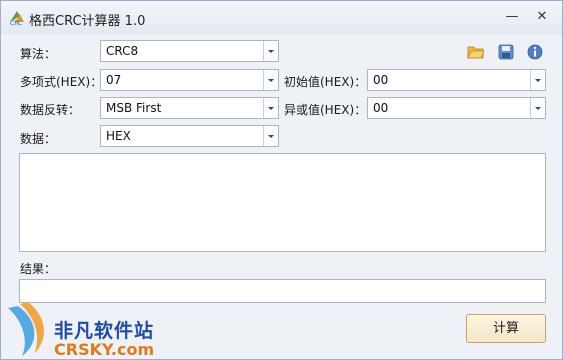  What do you see at coordinates (104, 349) in the screenshot?
I see `watermark-line2: CRSKY.com` at bounding box center [104, 349].